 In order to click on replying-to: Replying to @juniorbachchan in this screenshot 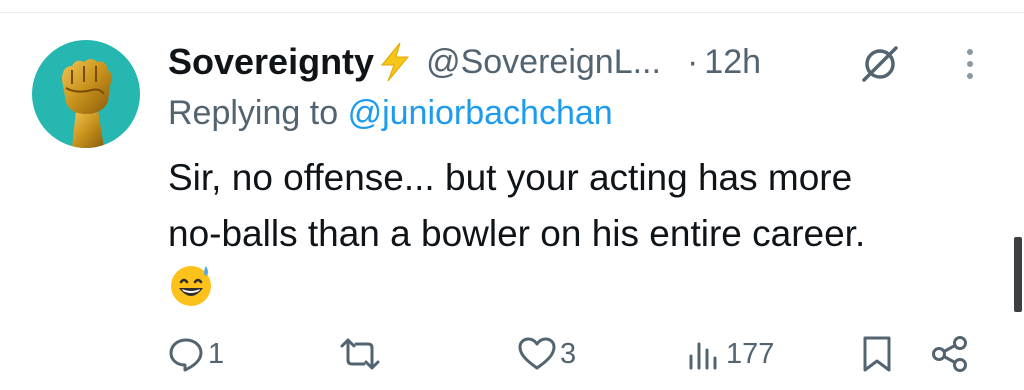, I will do `click(390, 113)`.